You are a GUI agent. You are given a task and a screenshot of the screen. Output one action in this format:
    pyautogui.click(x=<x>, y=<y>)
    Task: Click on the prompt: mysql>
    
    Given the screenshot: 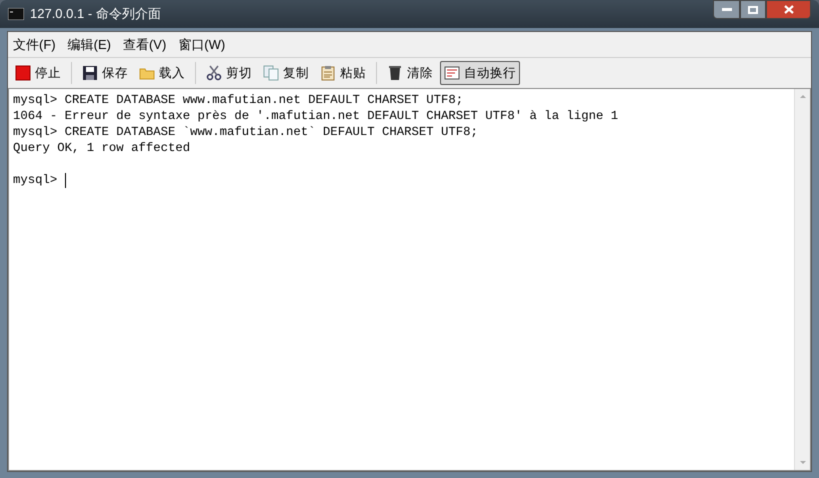 What is the action you would take?
    pyautogui.click(x=35, y=180)
    